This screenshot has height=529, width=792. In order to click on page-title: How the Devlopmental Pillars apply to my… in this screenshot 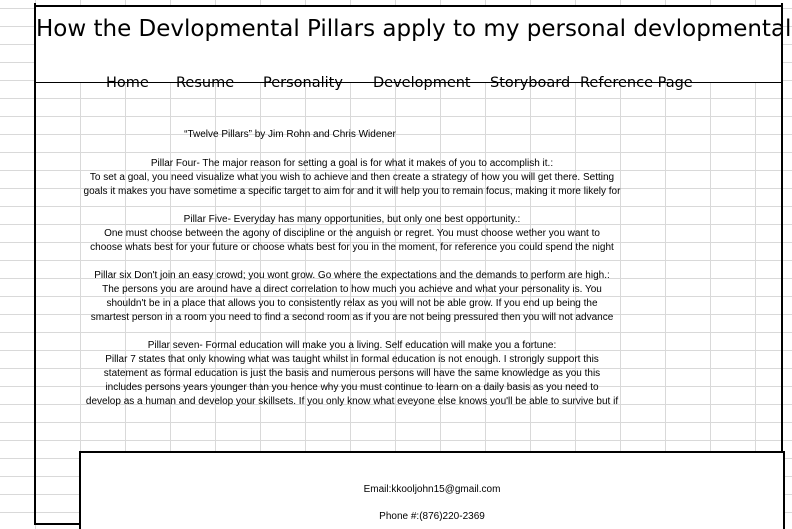, I will do `click(414, 29)`.